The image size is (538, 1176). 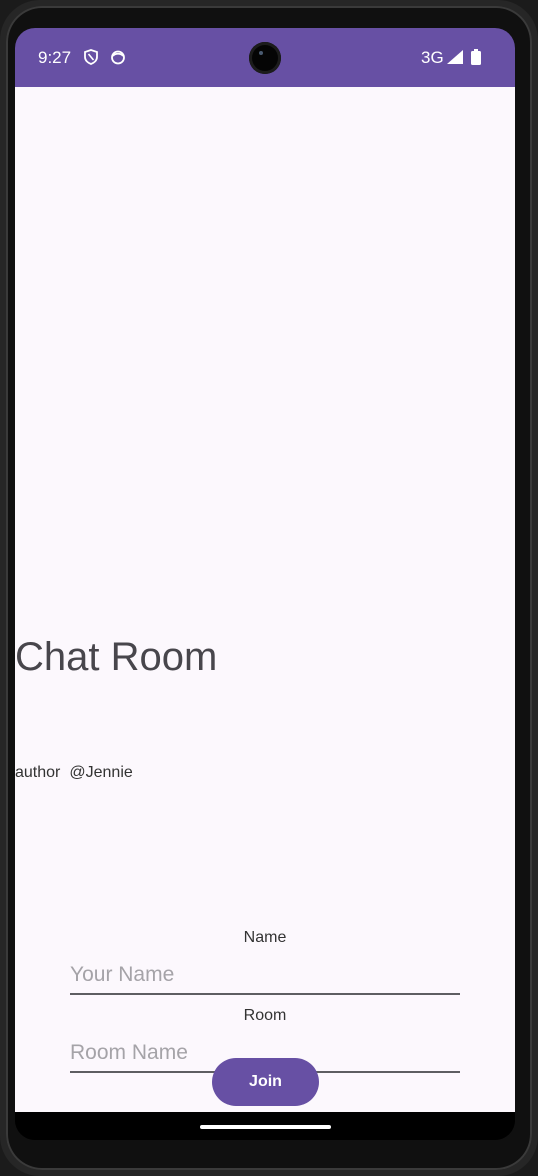 I want to click on navigation-bar, so click(x=265, y=1126).